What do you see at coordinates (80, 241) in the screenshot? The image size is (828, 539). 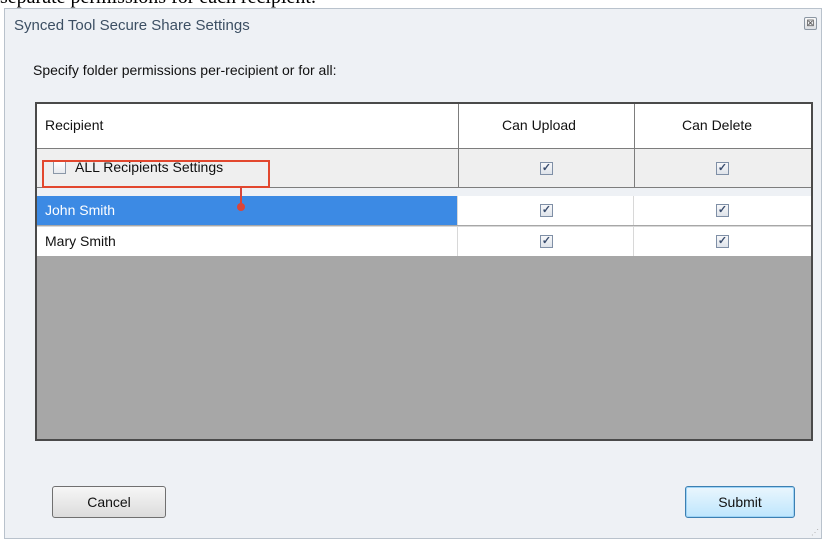 I see `recipient-name: Mary Smith` at bounding box center [80, 241].